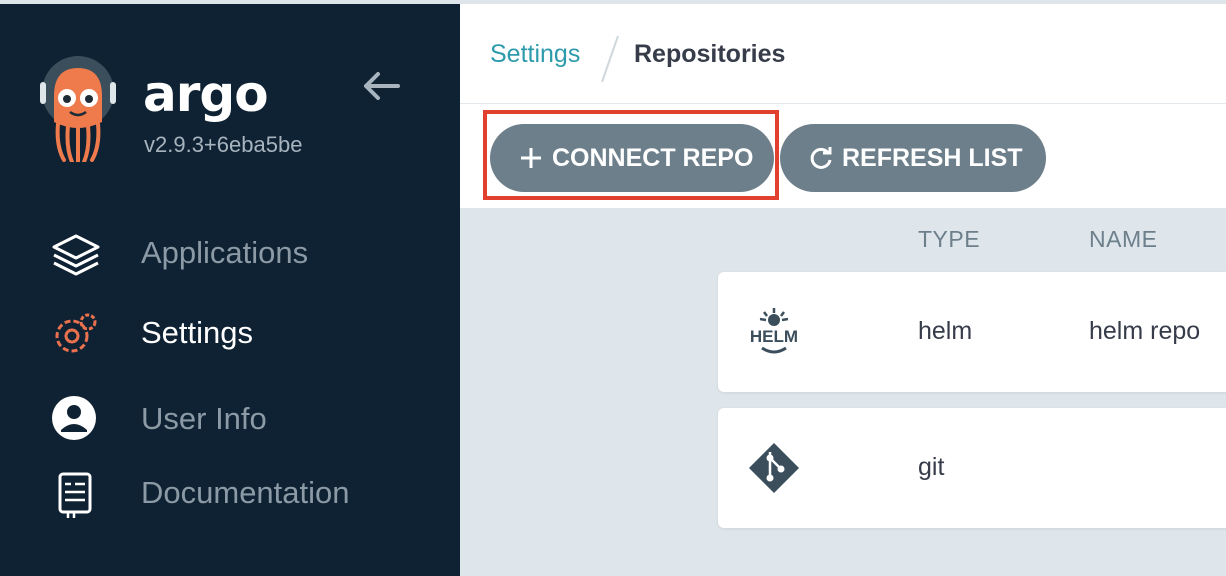  Describe the element at coordinates (381, 86) in the screenshot. I see `collapse-sidebar-button` at that location.